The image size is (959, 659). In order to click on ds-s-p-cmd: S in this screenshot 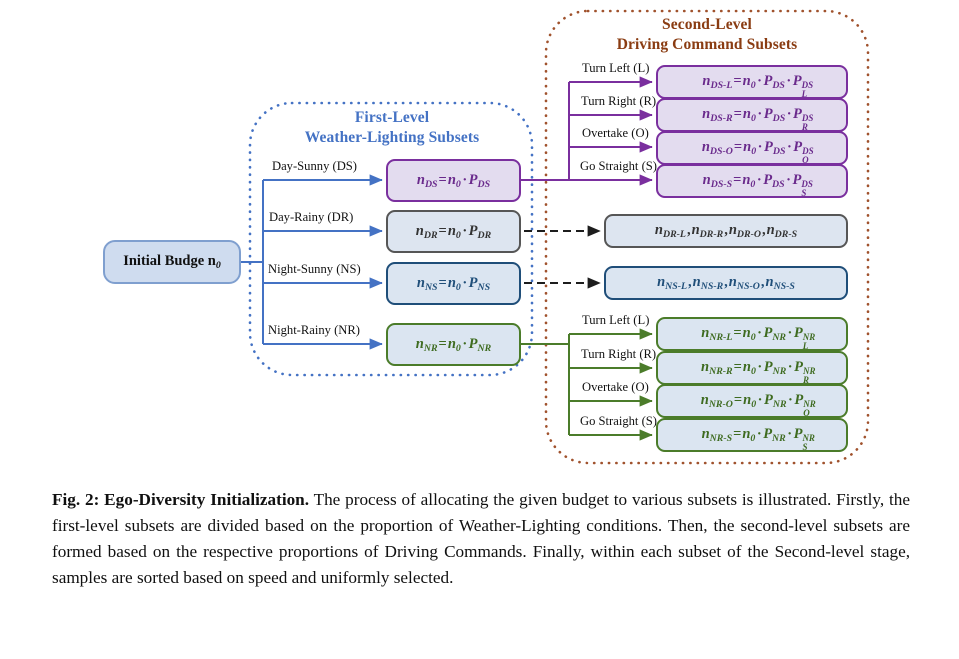, I will do `click(804, 192)`.